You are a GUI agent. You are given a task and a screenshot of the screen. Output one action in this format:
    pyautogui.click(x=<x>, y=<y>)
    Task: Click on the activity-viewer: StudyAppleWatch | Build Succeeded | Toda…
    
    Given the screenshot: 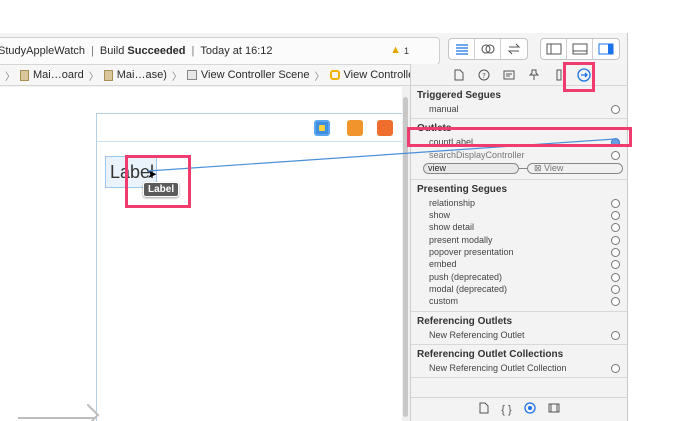 What is the action you would take?
    pyautogui.click(x=220, y=51)
    